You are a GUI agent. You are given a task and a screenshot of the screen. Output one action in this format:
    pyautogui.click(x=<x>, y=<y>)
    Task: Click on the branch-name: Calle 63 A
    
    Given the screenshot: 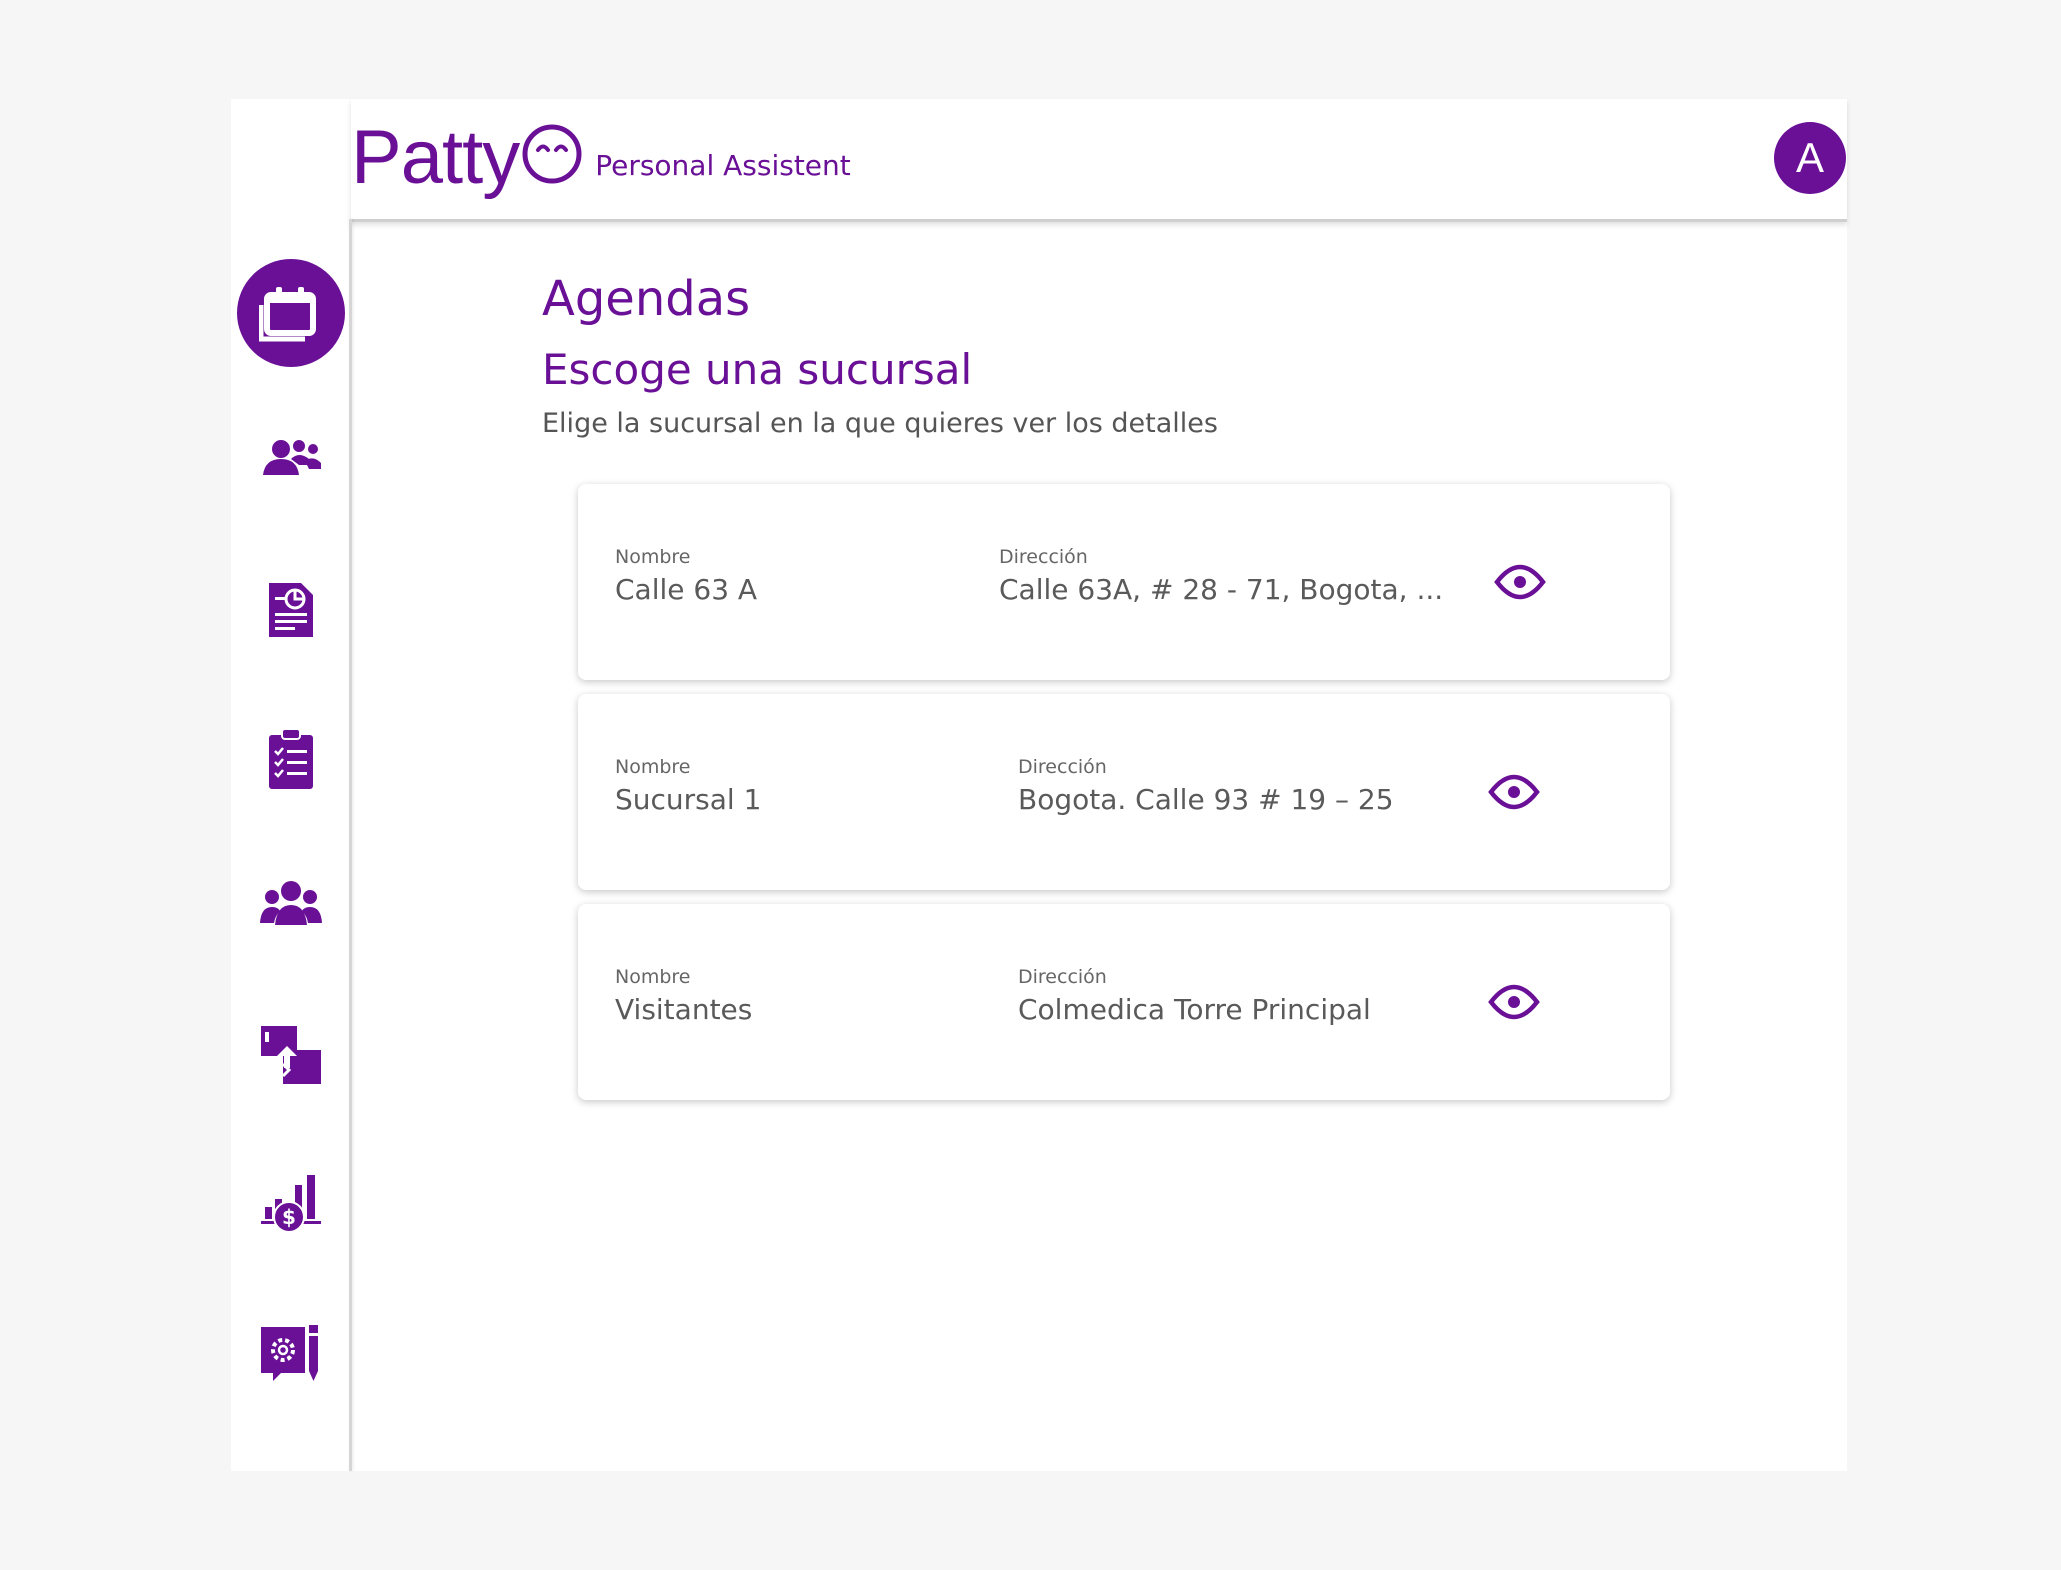 What is the action you would take?
    pyautogui.click(x=686, y=589)
    